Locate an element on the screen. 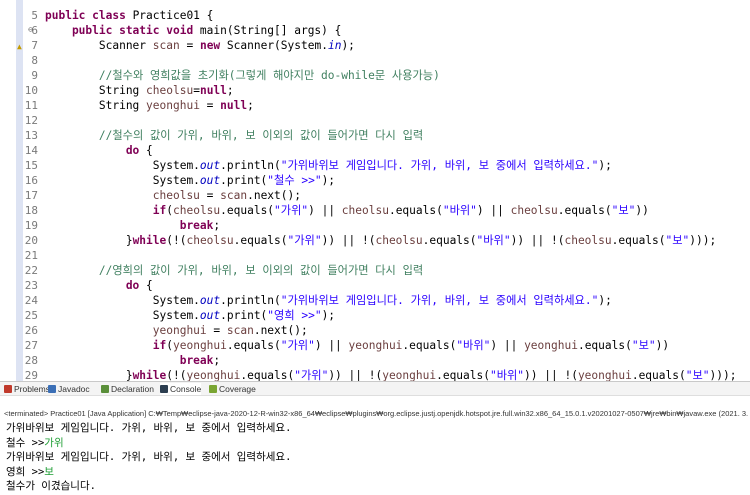  code-token: new is located at coordinates (213, 45).